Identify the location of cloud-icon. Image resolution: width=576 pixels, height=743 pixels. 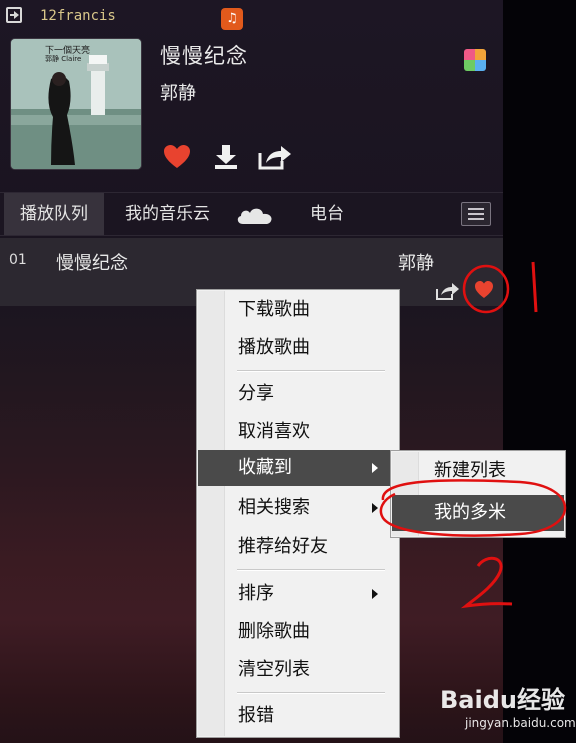
(254, 216).